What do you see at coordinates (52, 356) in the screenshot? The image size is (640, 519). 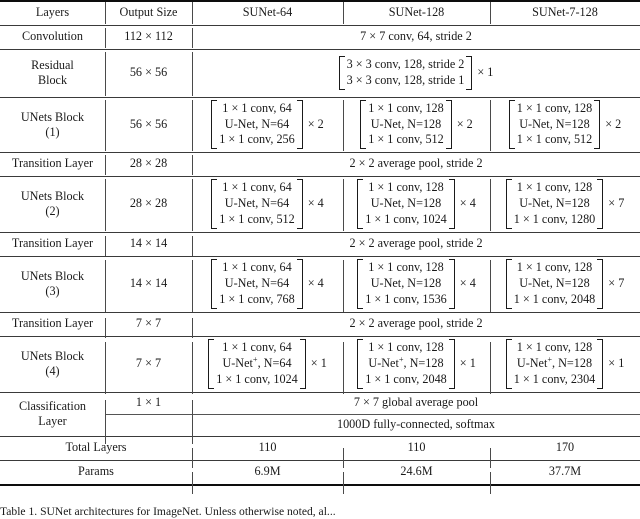 I see `unets4-label-line1: UNets Block` at bounding box center [52, 356].